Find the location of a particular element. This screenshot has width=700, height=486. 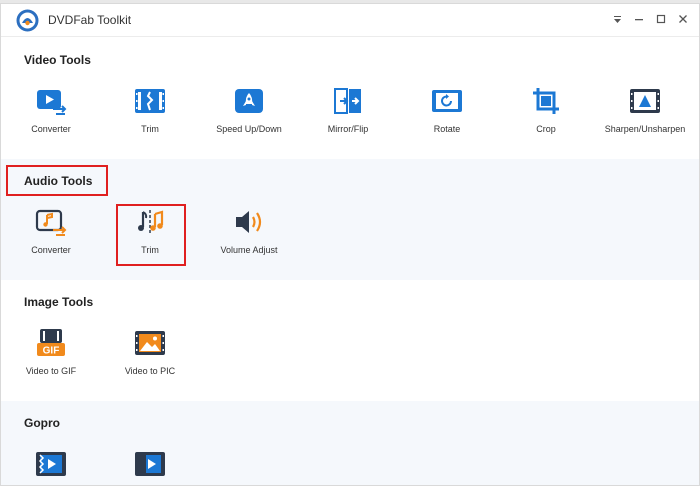

tool-label: Video to GIF is located at coordinates (51, 371).